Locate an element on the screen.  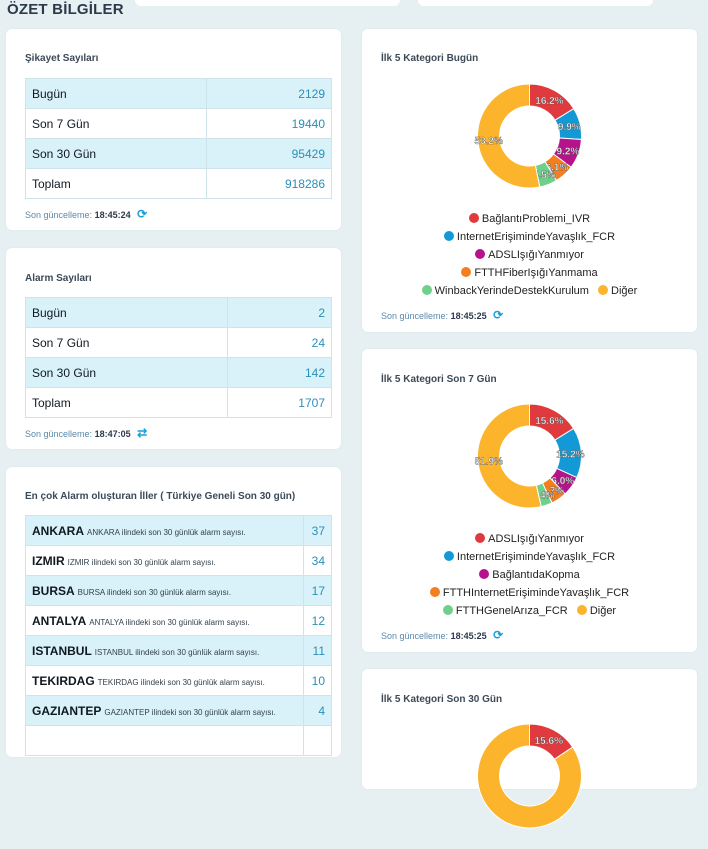
legend-item: FTTHGenelArıza_FCR is located at coordinates (505, 611).